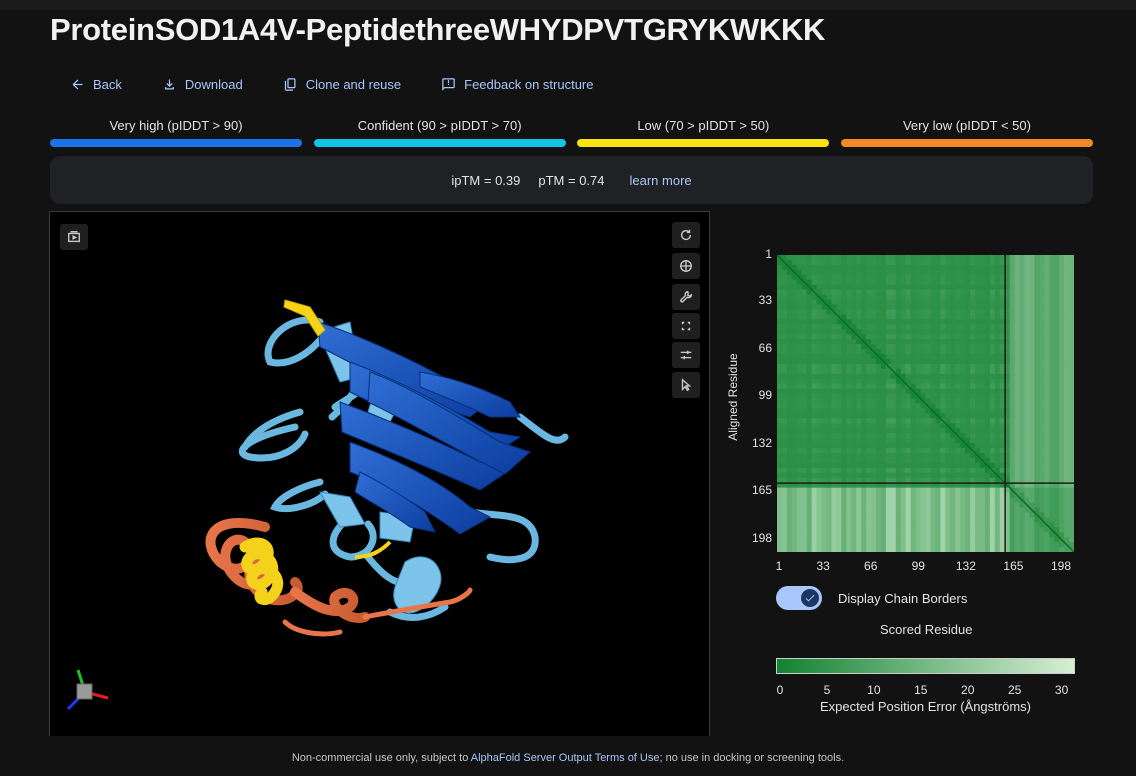 The image size is (1136, 776). I want to click on select-pointer-button, so click(686, 385).